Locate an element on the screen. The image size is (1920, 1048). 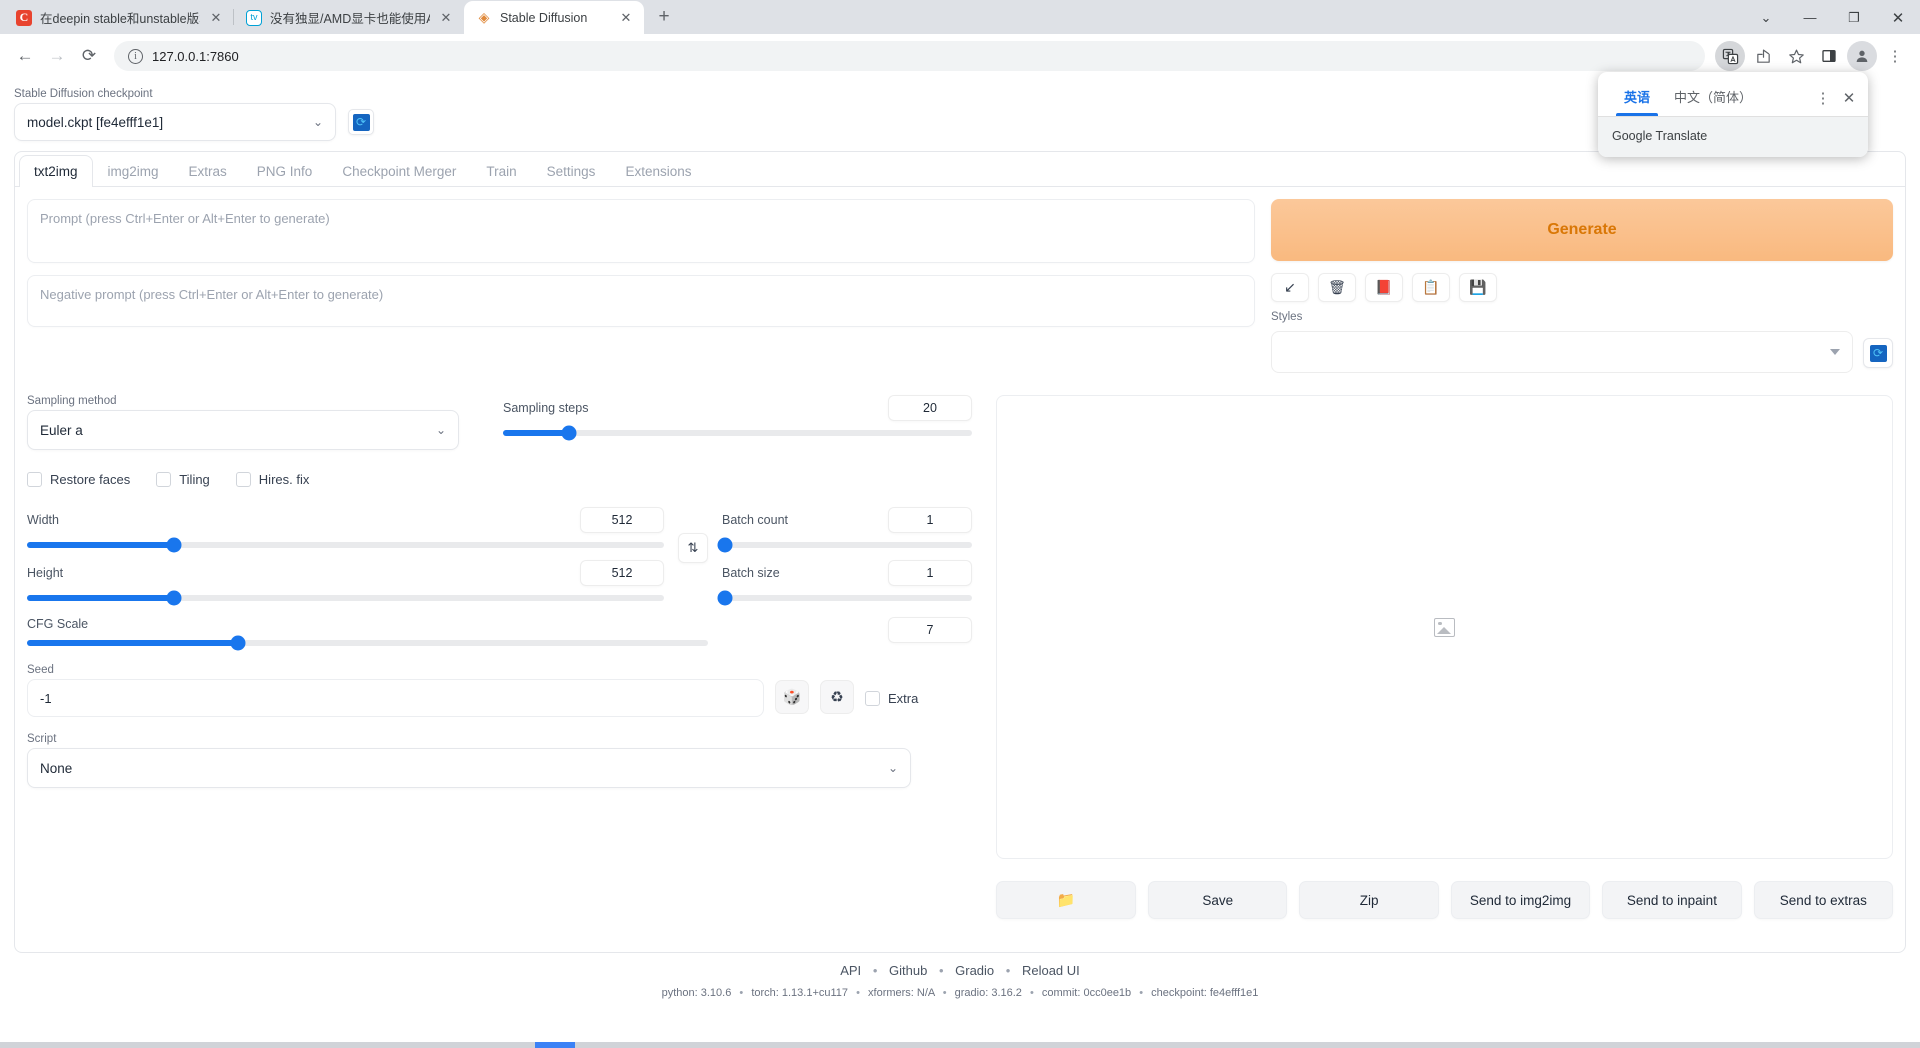
checkbox-icon is located at coordinates (872, 698).